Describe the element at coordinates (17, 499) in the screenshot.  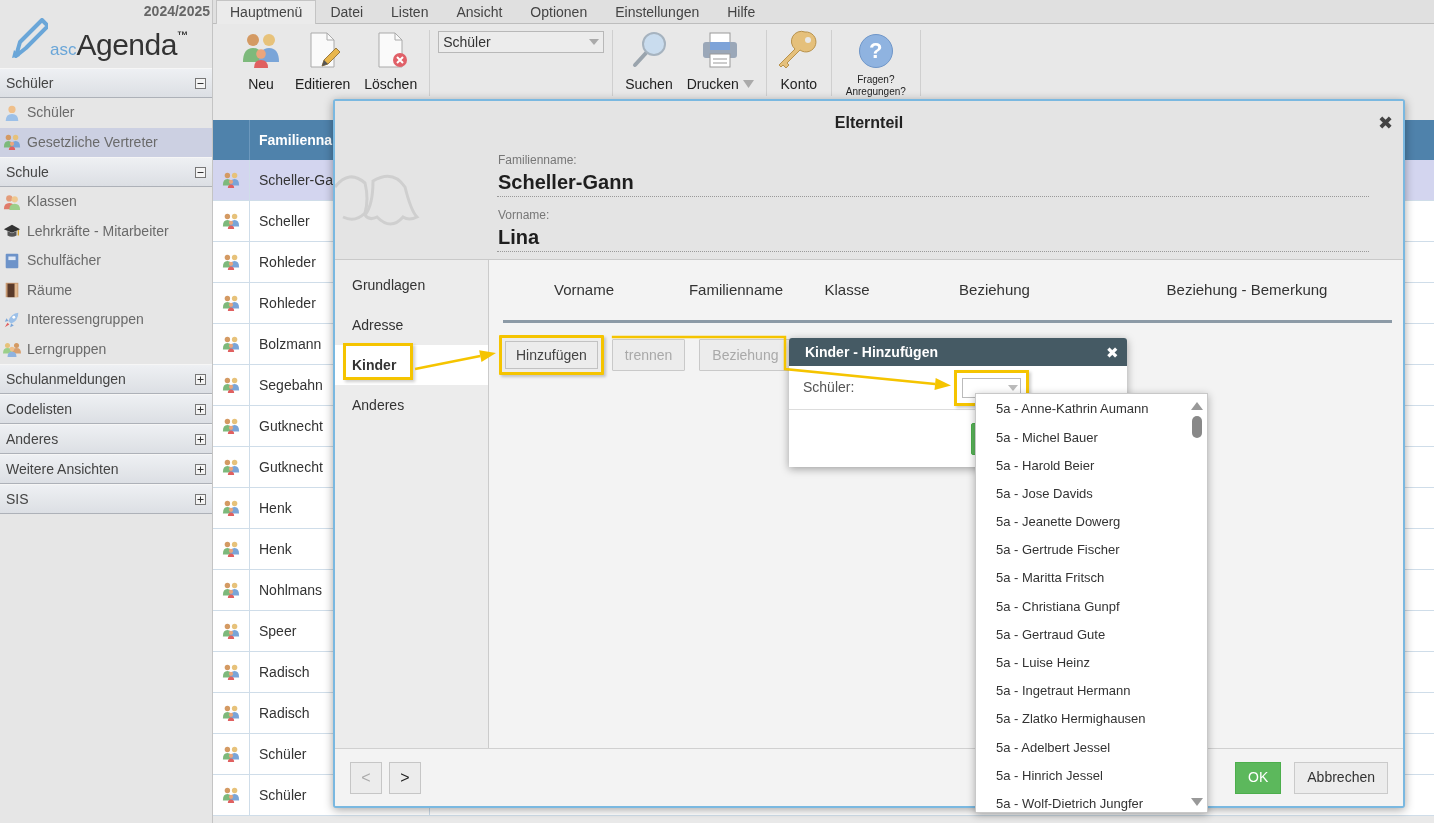
I see `section-title: SIS` at that location.